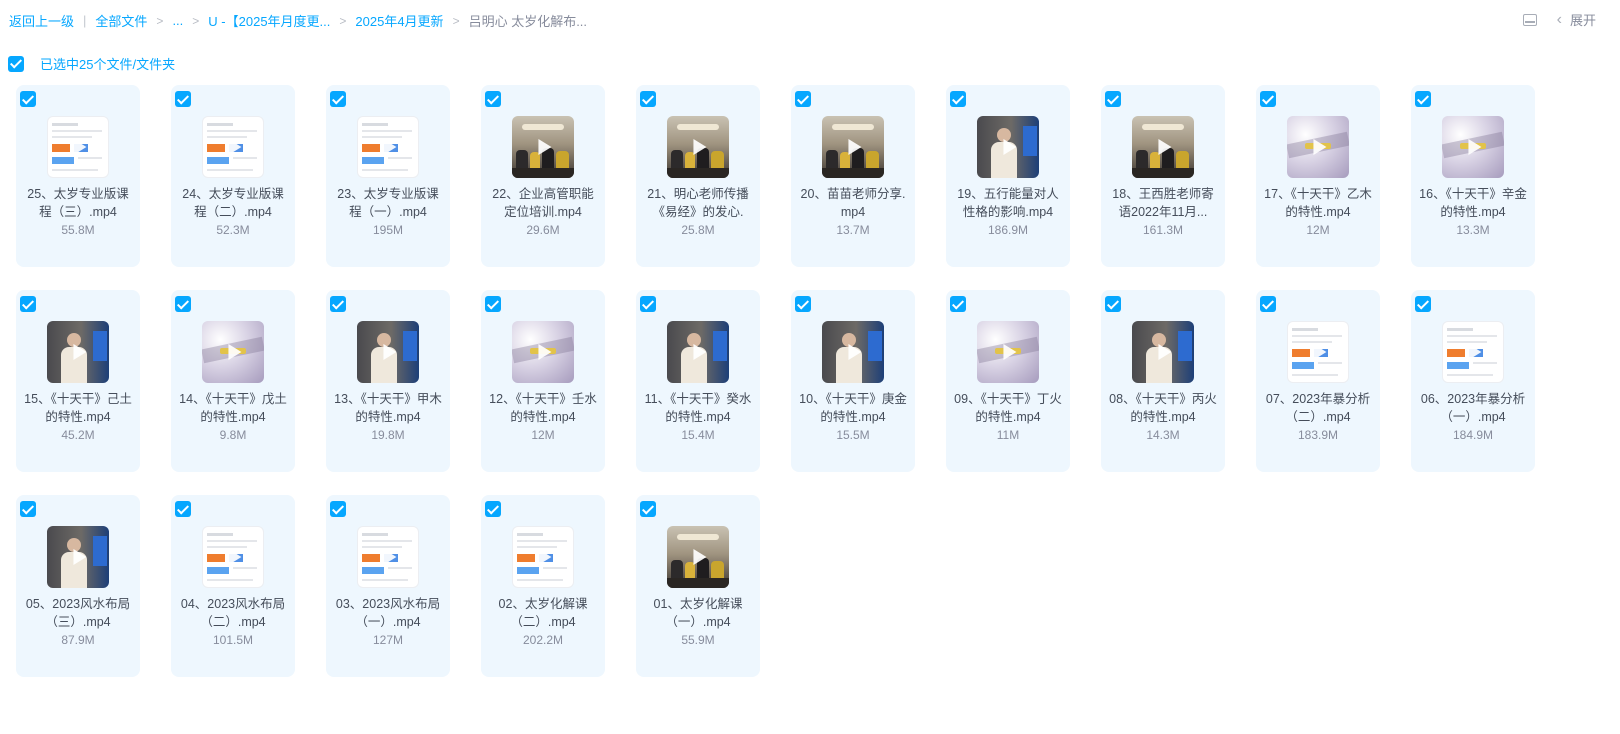 Image resolution: width=1620 pixels, height=734 pixels. I want to click on file-card: 15、《十天干》己土的特性.mp4 45.2M, so click(78, 381).